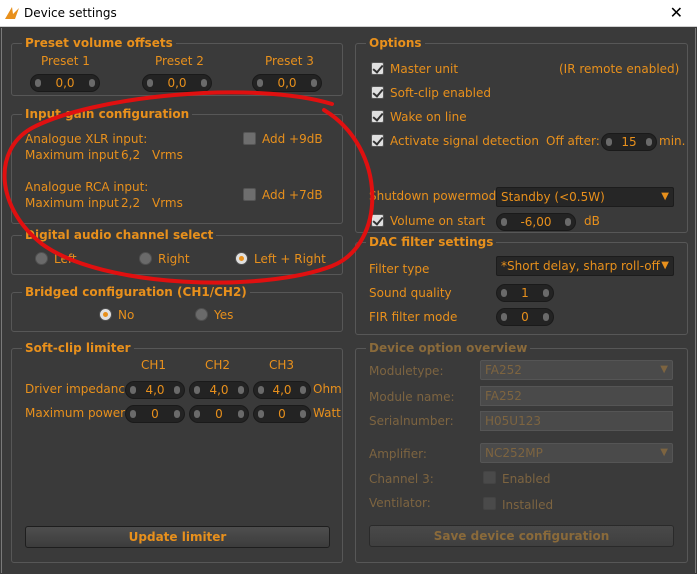  What do you see at coordinates (576, 396) in the screenshot?
I see `module-name-field: FA252` at bounding box center [576, 396].